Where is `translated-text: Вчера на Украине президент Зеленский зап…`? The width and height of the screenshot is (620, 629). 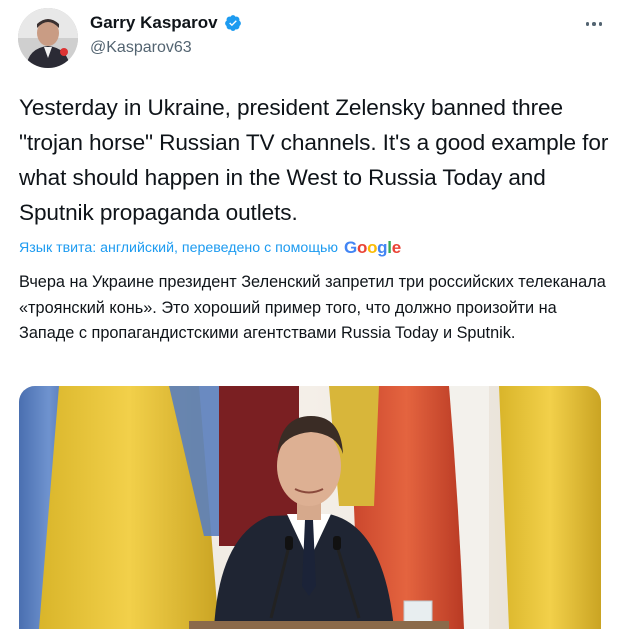 translated-text: Вчера на Украине президент Зеленский зап… is located at coordinates (312, 307).